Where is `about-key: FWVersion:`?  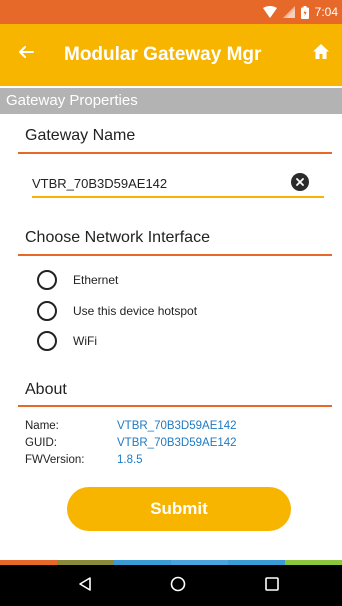
about-key: FWVersion: is located at coordinates (55, 460).